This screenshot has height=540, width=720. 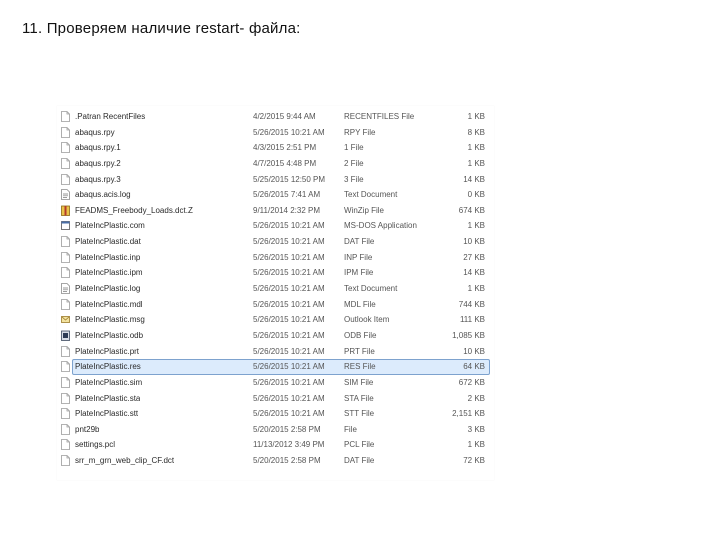 I want to click on file-row: abaqus.rpy.2 4/7/2015 4:48 PM 2 File 1 KB, so click(x=275, y=164).